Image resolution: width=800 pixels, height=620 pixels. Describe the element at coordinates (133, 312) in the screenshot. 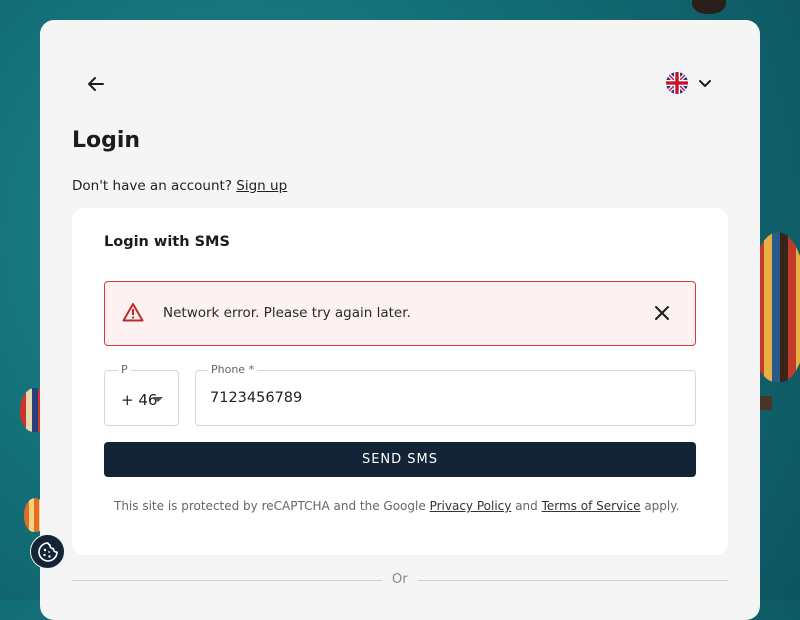

I see `warning-icon` at that location.